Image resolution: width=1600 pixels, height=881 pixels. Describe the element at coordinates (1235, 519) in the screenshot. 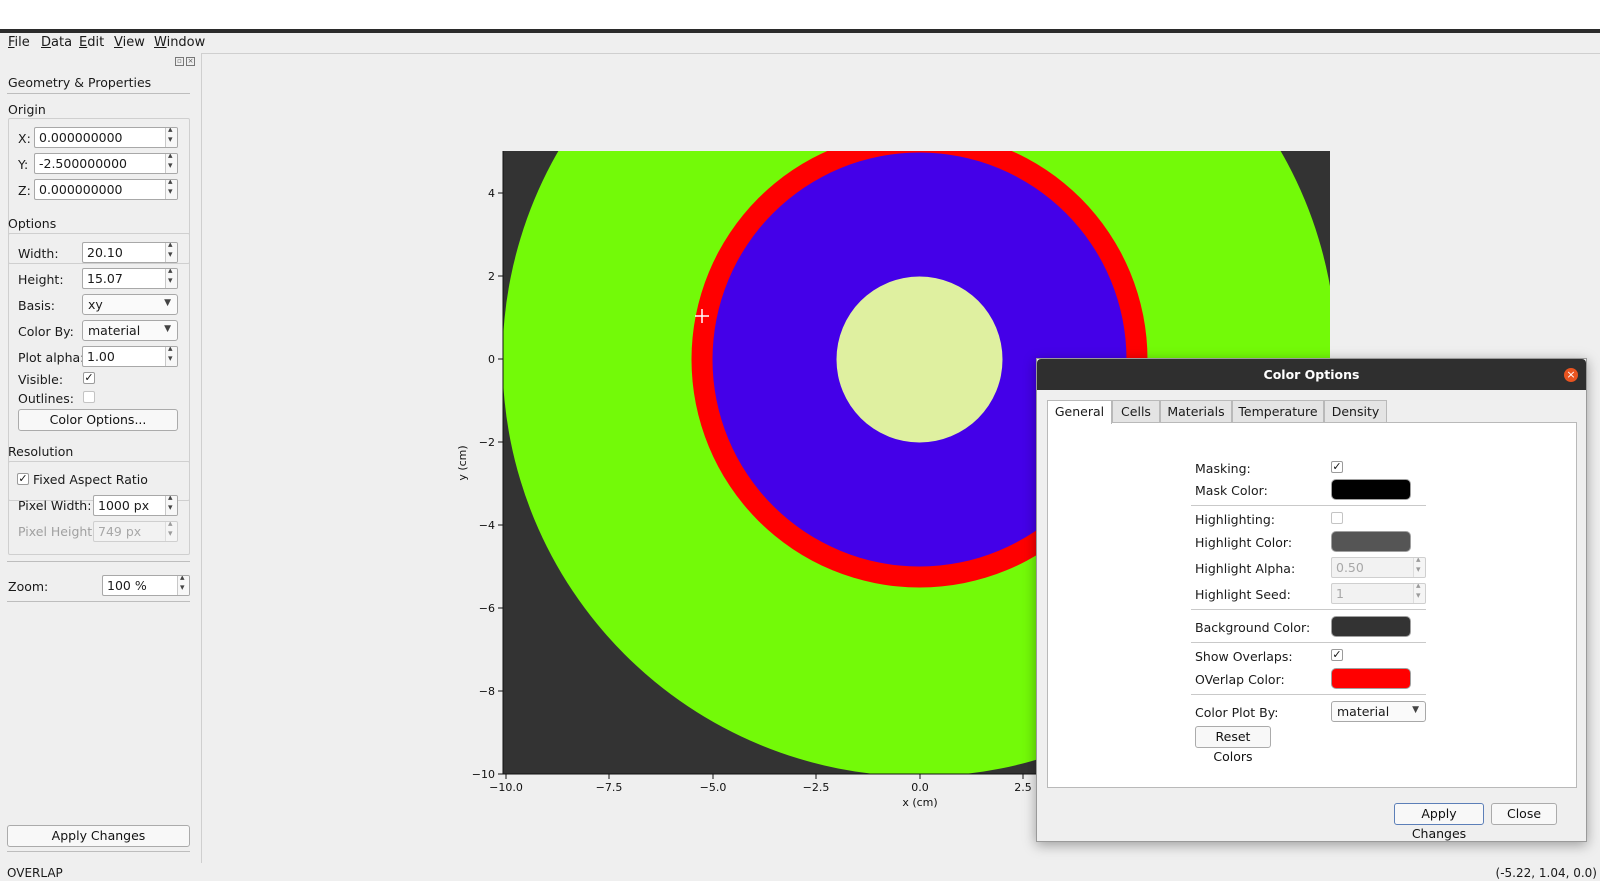

I see `highlighting-label: Highlighting:` at that location.